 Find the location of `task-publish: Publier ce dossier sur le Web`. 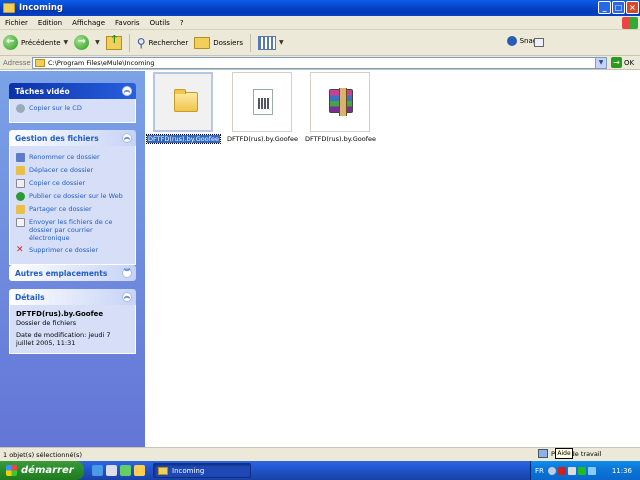

task-publish: Publier ce dossier sur le Web is located at coordinates (72, 196).